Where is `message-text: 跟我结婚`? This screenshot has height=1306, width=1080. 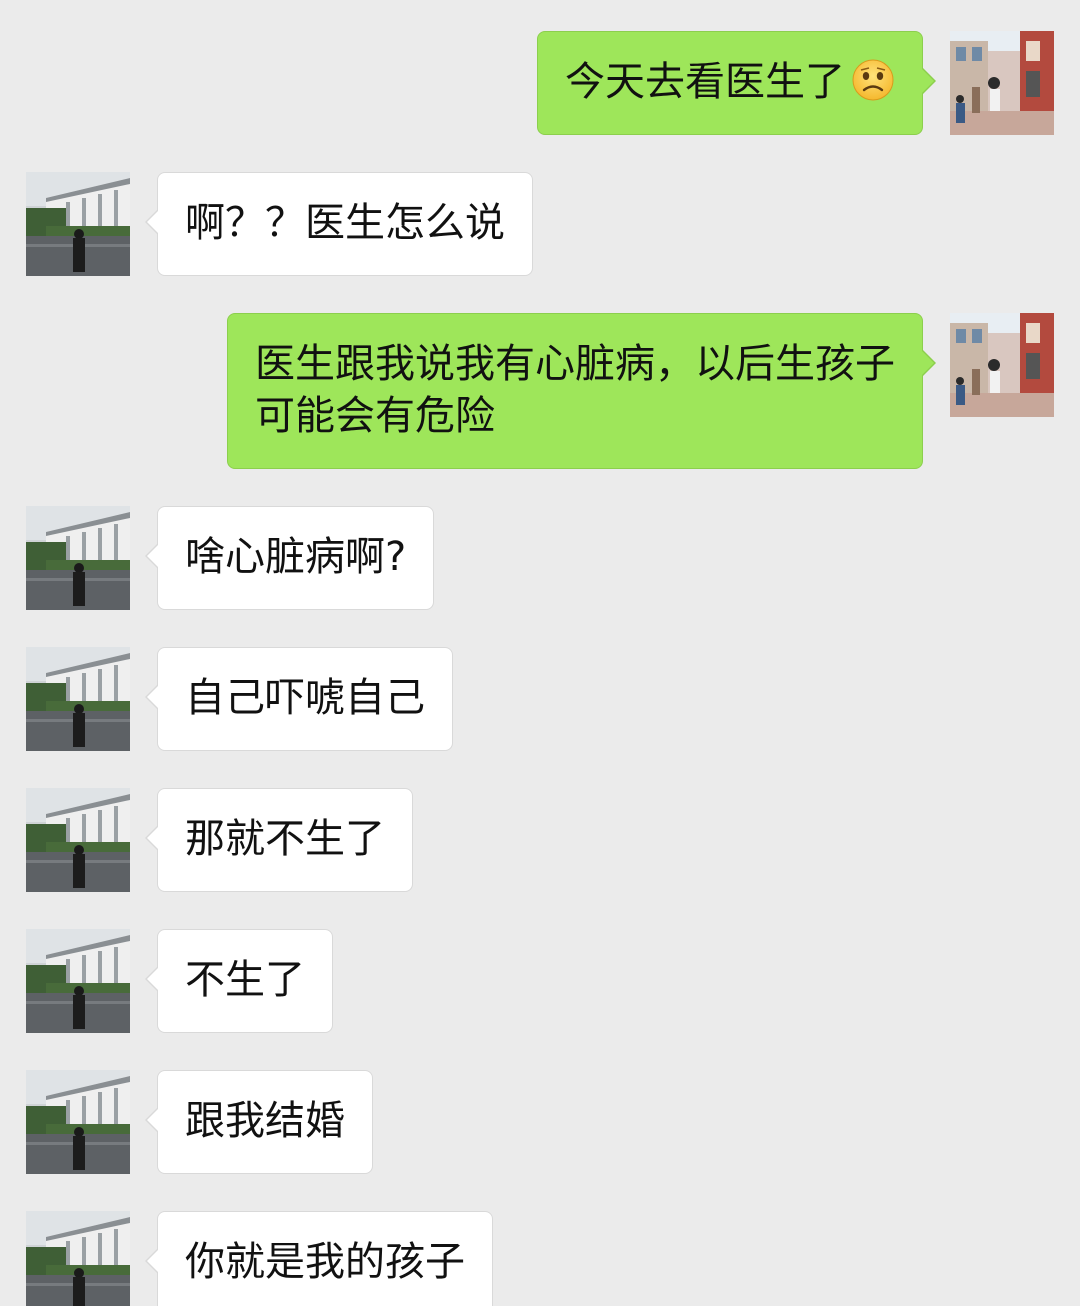
message-text: 跟我结婚 is located at coordinates (265, 1121).